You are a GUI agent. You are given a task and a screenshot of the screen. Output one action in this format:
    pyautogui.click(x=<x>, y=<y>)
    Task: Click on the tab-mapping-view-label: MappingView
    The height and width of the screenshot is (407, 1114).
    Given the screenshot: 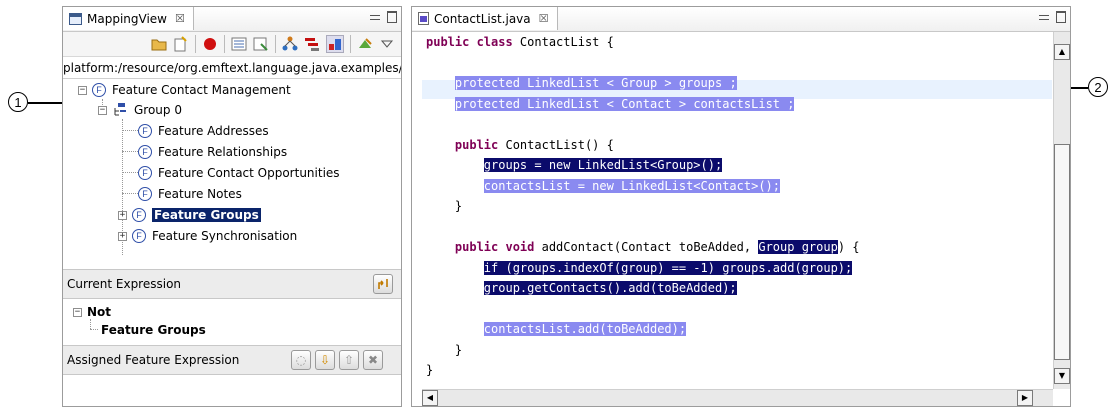 What is the action you would take?
    pyautogui.click(x=127, y=18)
    